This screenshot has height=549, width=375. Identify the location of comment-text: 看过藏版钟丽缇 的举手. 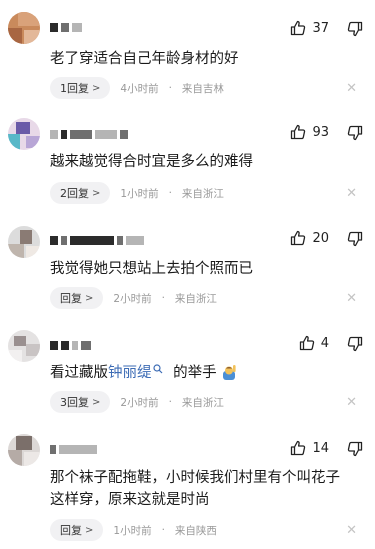
(202, 373).